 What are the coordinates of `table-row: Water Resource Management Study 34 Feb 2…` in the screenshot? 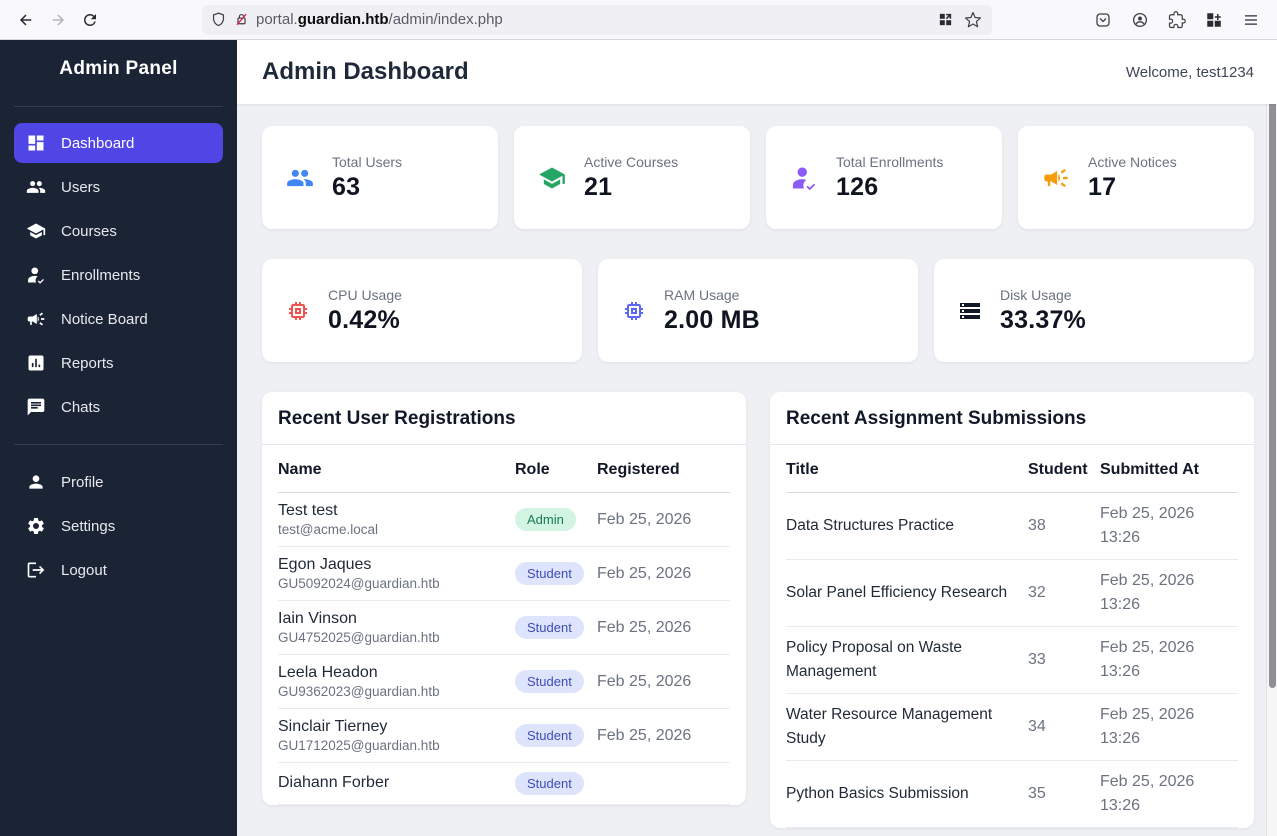 It's located at (1012, 727).